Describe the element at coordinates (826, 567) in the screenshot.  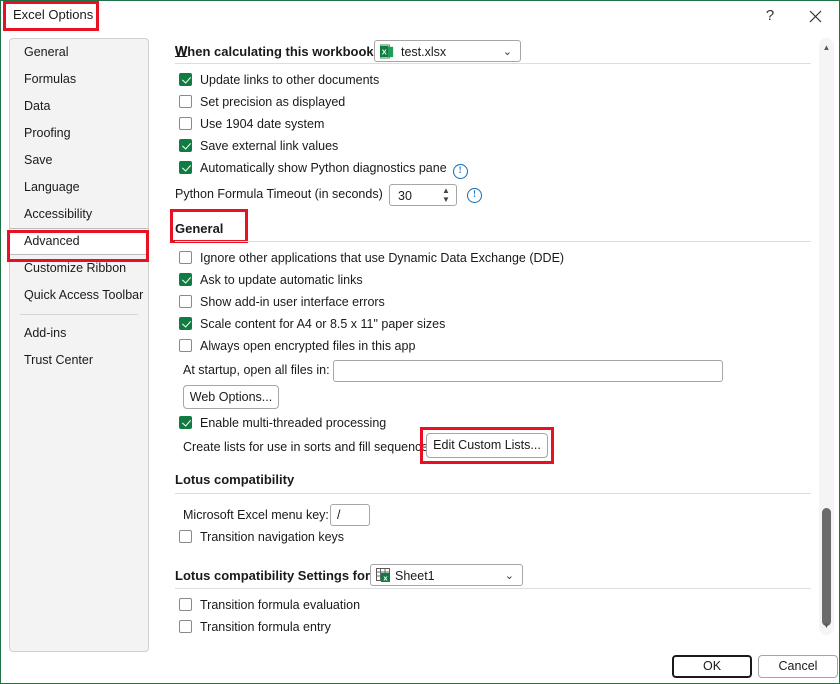
I see `scrollbar-thumb` at that location.